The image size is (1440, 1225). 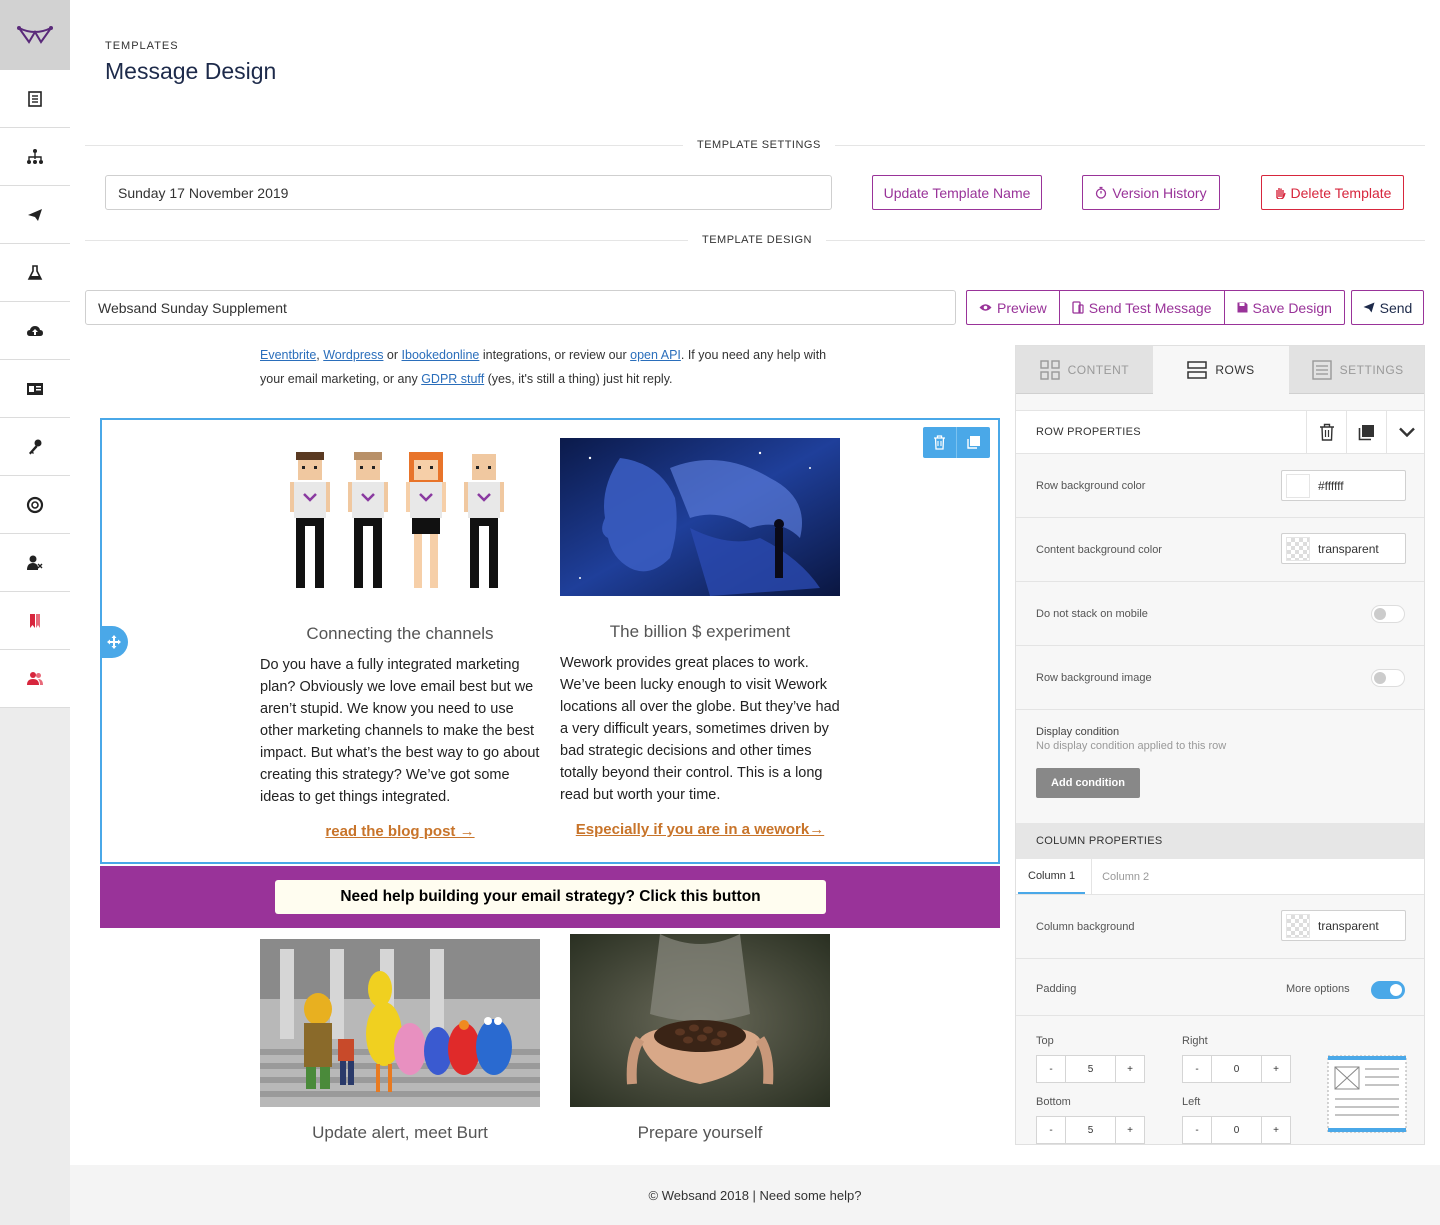 I want to click on wework-artwork-image, so click(x=700, y=517).